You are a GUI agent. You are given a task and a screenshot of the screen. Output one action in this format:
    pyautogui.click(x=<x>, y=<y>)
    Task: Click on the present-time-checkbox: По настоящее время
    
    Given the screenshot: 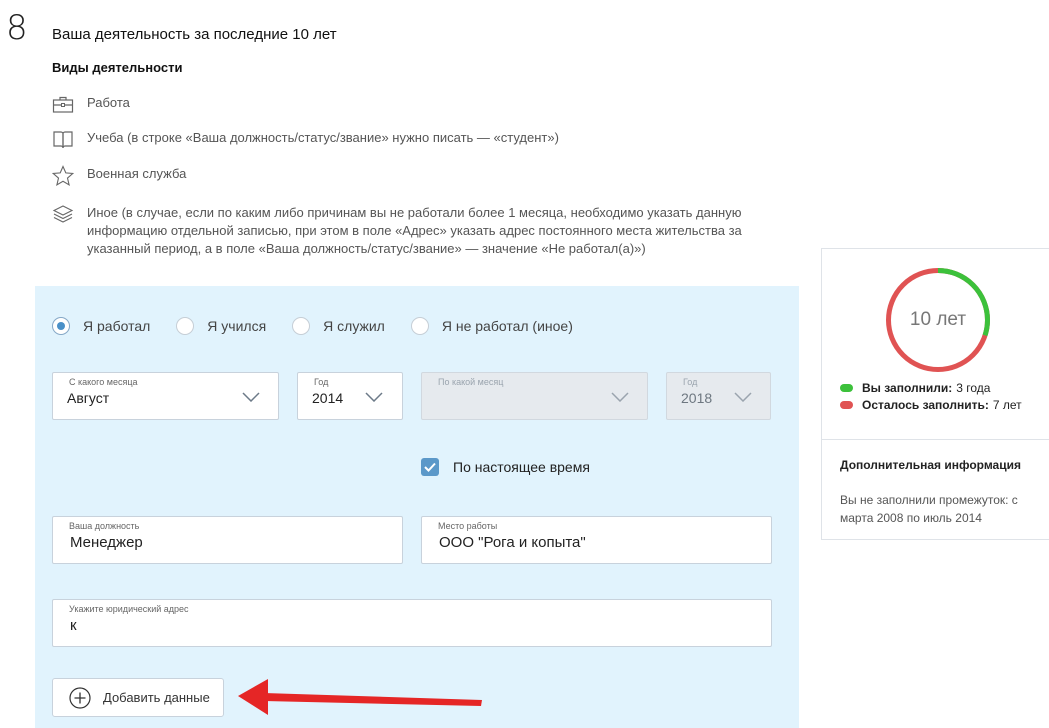 What is the action you would take?
    pyautogui.click(x=505, y=467)
    